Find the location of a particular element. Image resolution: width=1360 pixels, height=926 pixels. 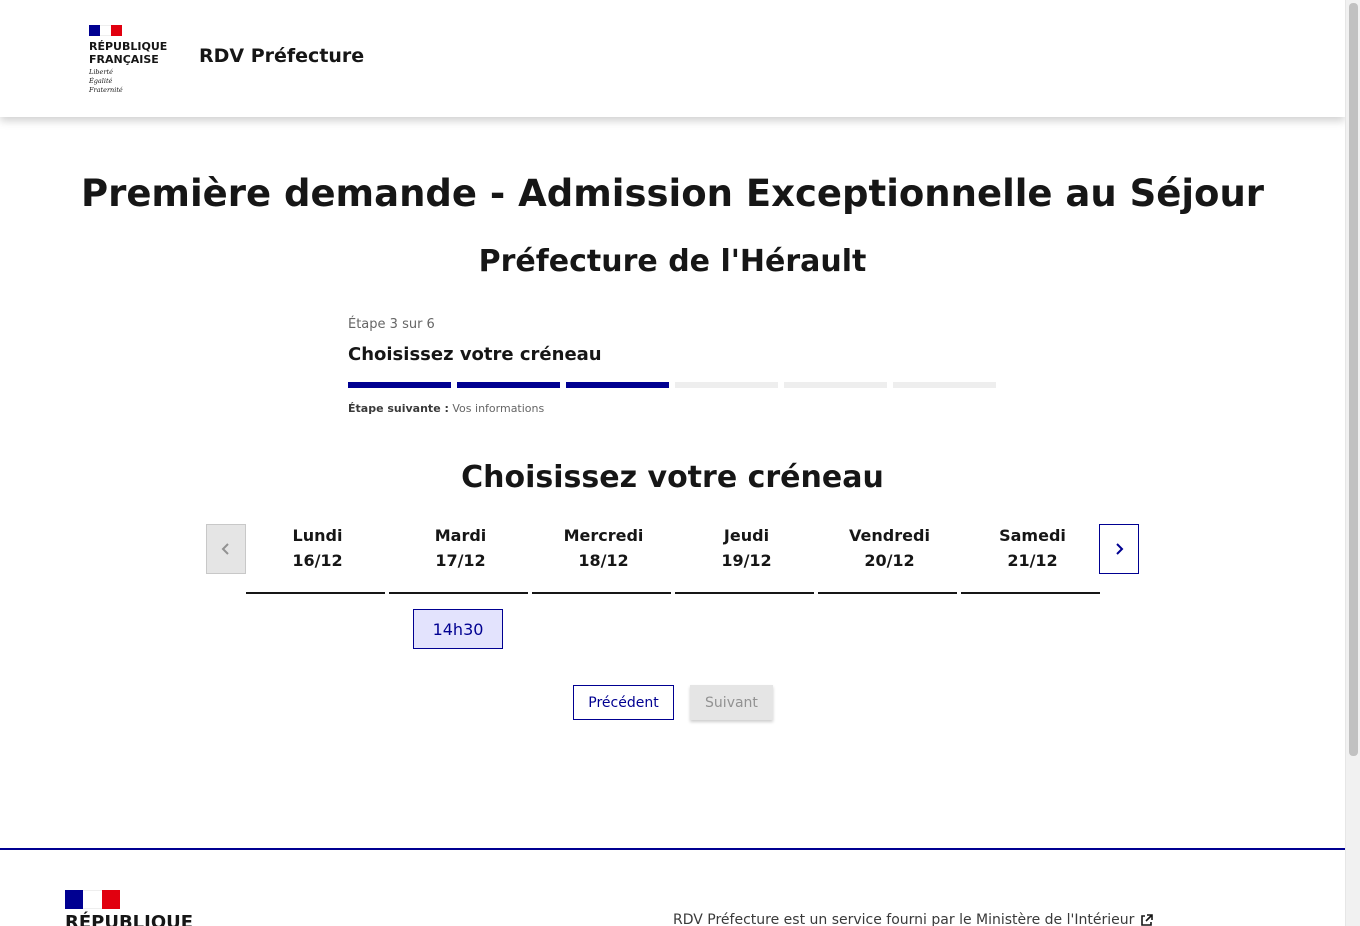

chevron-left-icon is located at coordinates (225, 549).